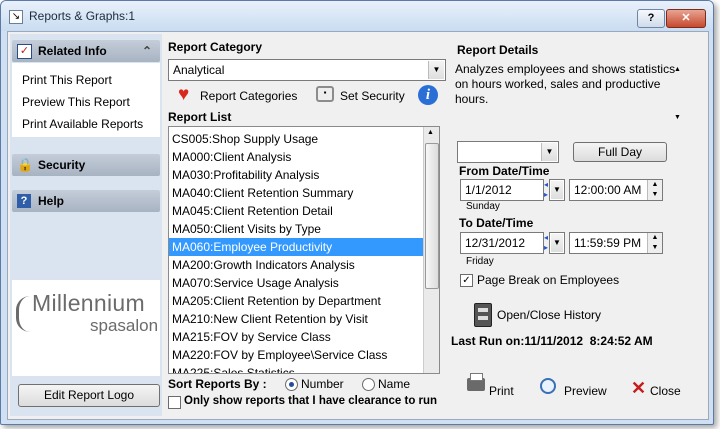  I want to click on from-time-field: 12:00:00 AM ▲ ▼, so click(616, 190).